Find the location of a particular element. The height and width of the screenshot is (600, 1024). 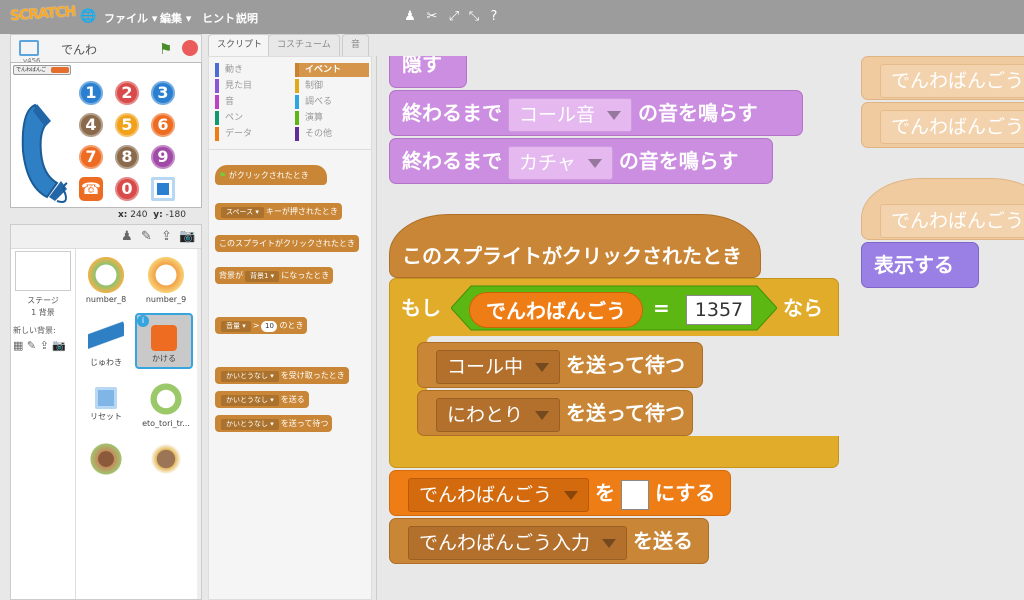

tab-scripts: スクリプト is located at coordinates (240, 45).